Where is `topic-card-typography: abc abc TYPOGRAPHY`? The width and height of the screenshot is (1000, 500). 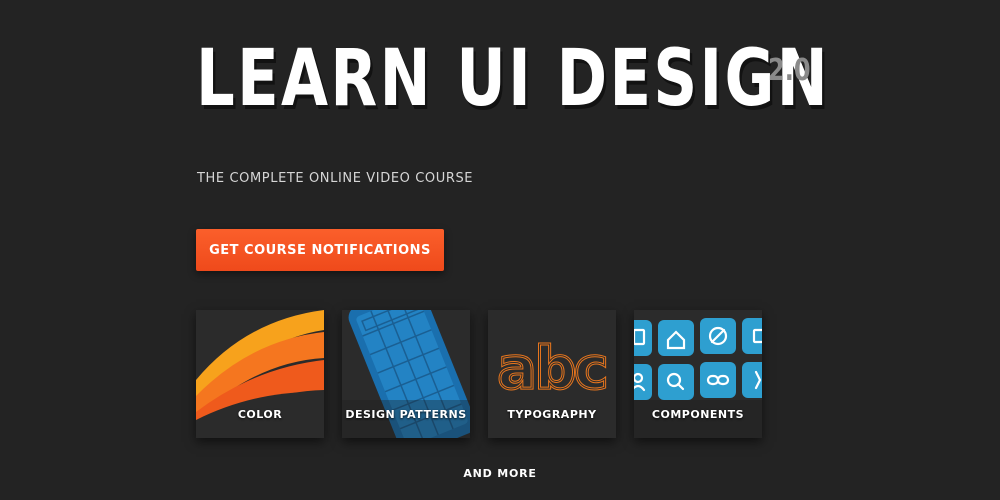
topic-card-typography: abc abc TYPOGRAPHY is located at coordinates (552, 374).